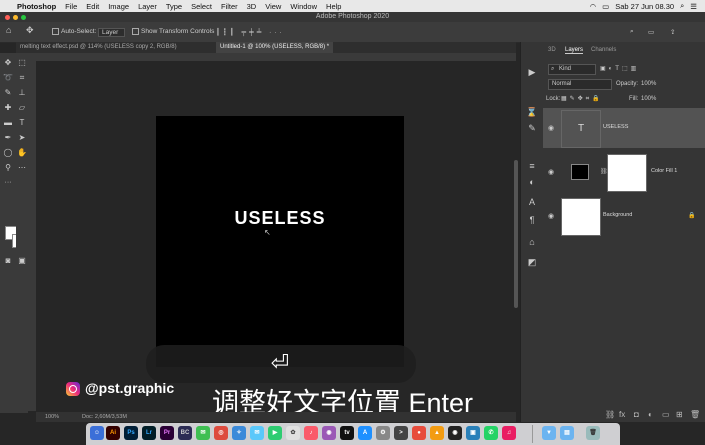  I want to click on wifi-icon: ◠, so click(593, 6).